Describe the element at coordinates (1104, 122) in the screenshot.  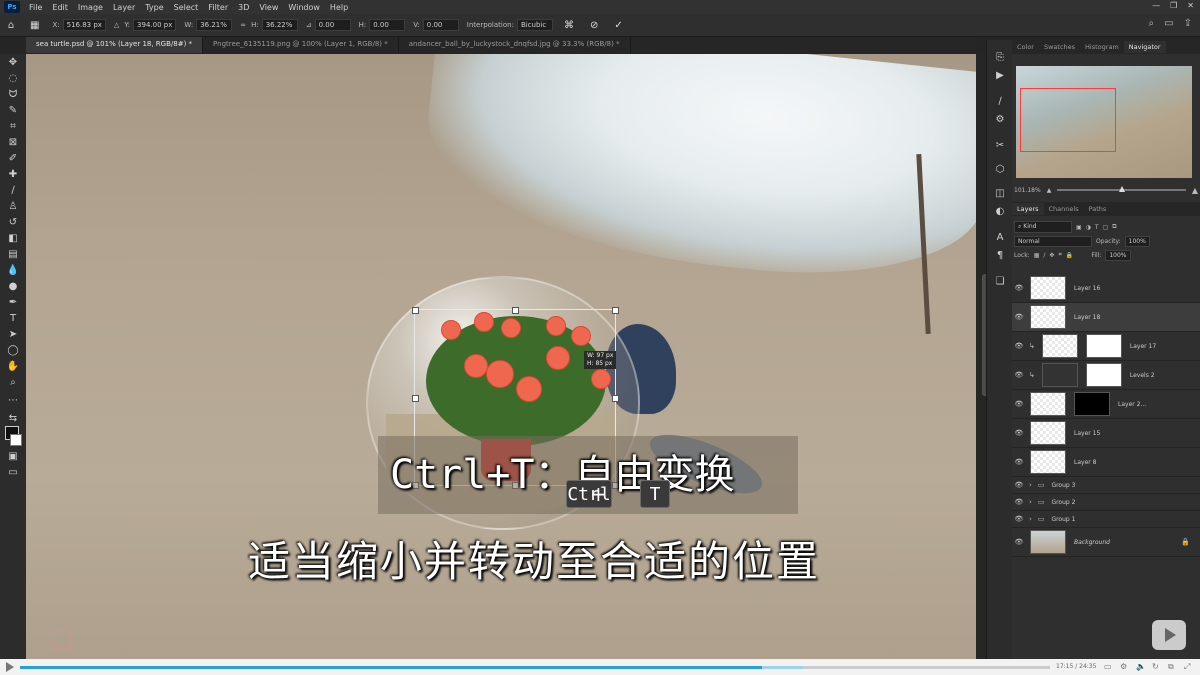
I see `navigator-preview` at that location.